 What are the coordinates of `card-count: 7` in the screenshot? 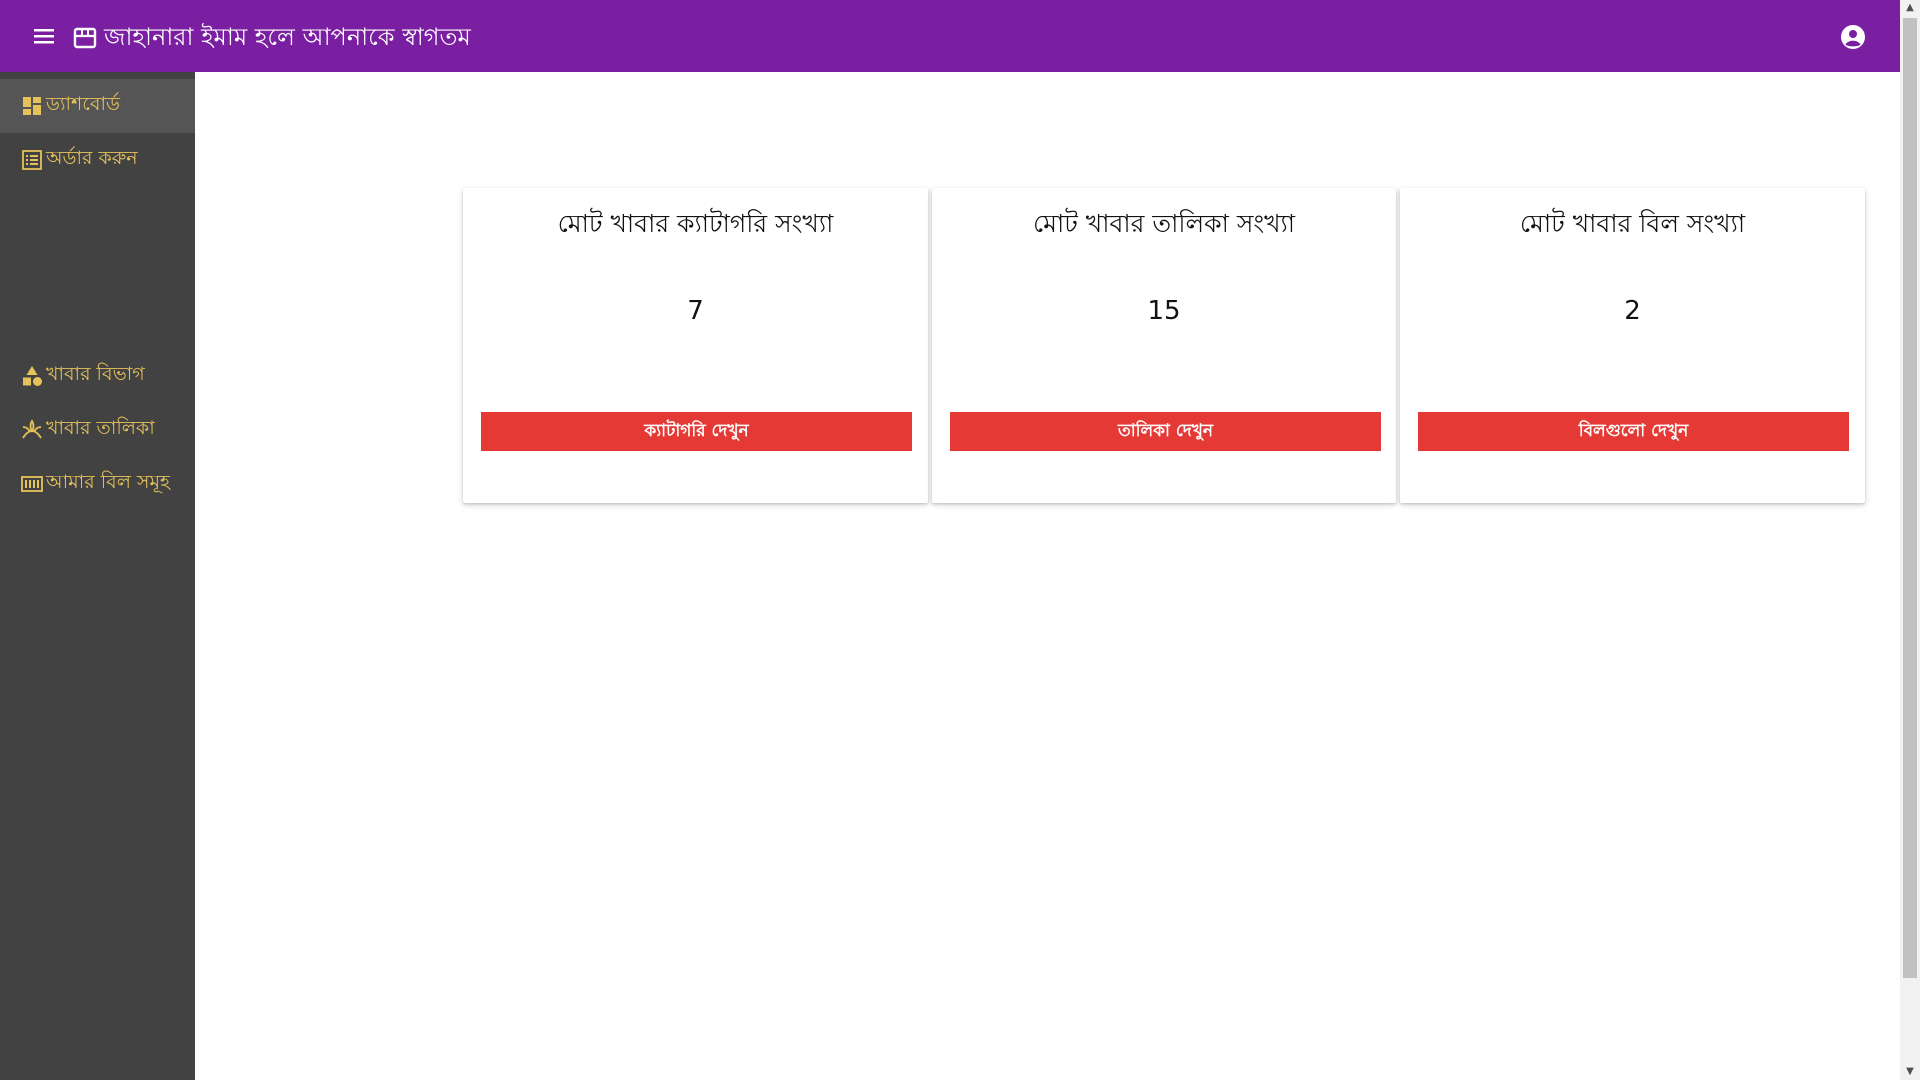 It's located at (695, 311).